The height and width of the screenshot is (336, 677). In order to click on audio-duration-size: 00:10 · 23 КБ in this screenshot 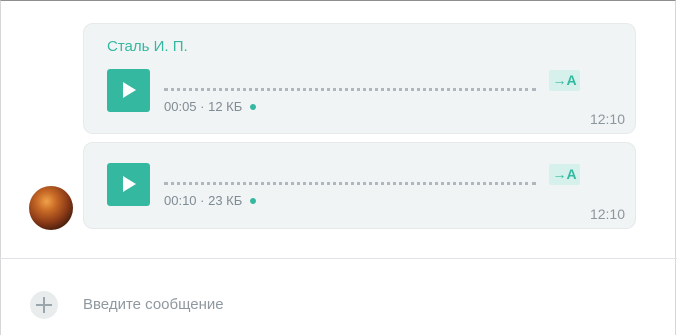, I will do `click(203, 200)`.